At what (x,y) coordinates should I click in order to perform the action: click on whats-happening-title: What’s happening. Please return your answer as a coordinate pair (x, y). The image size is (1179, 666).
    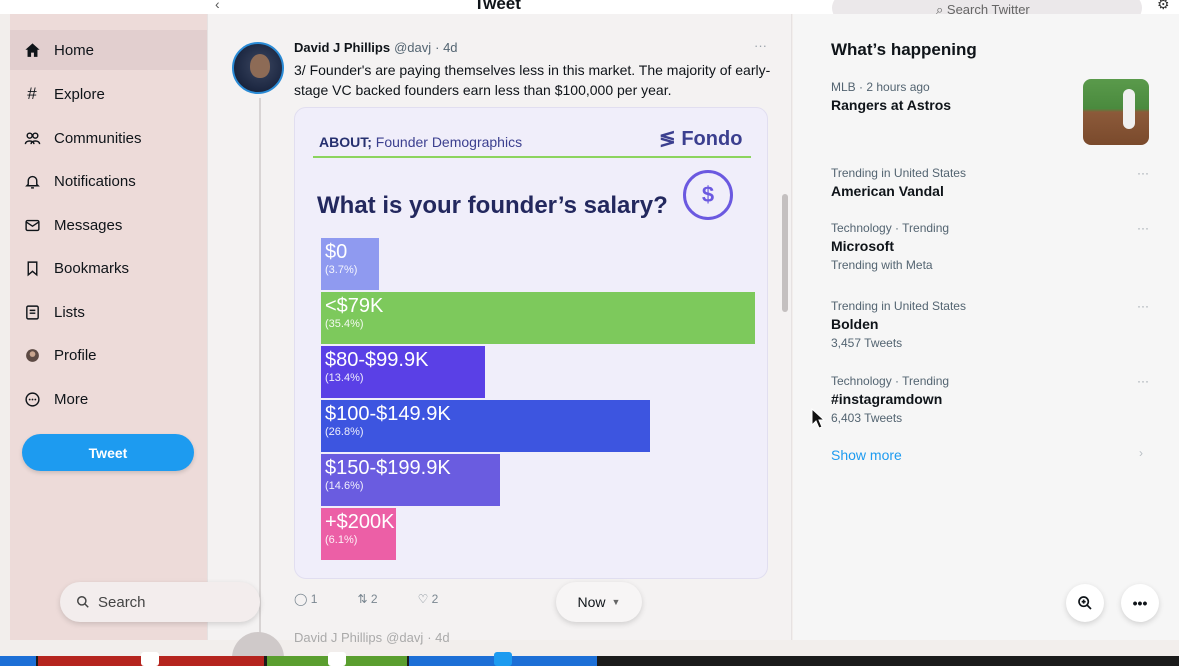
    Looking at the image, I should click on (904, 49).